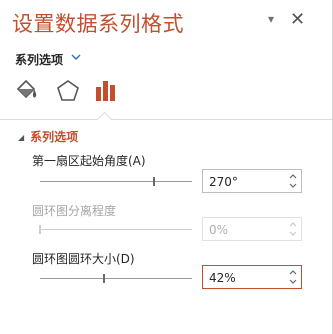  What do you see at coordinates (89, 161) in the screenshot?
I see `first-slice-angle-label: 第一扇区起始角度(A)` at bounding box center [89, 161].